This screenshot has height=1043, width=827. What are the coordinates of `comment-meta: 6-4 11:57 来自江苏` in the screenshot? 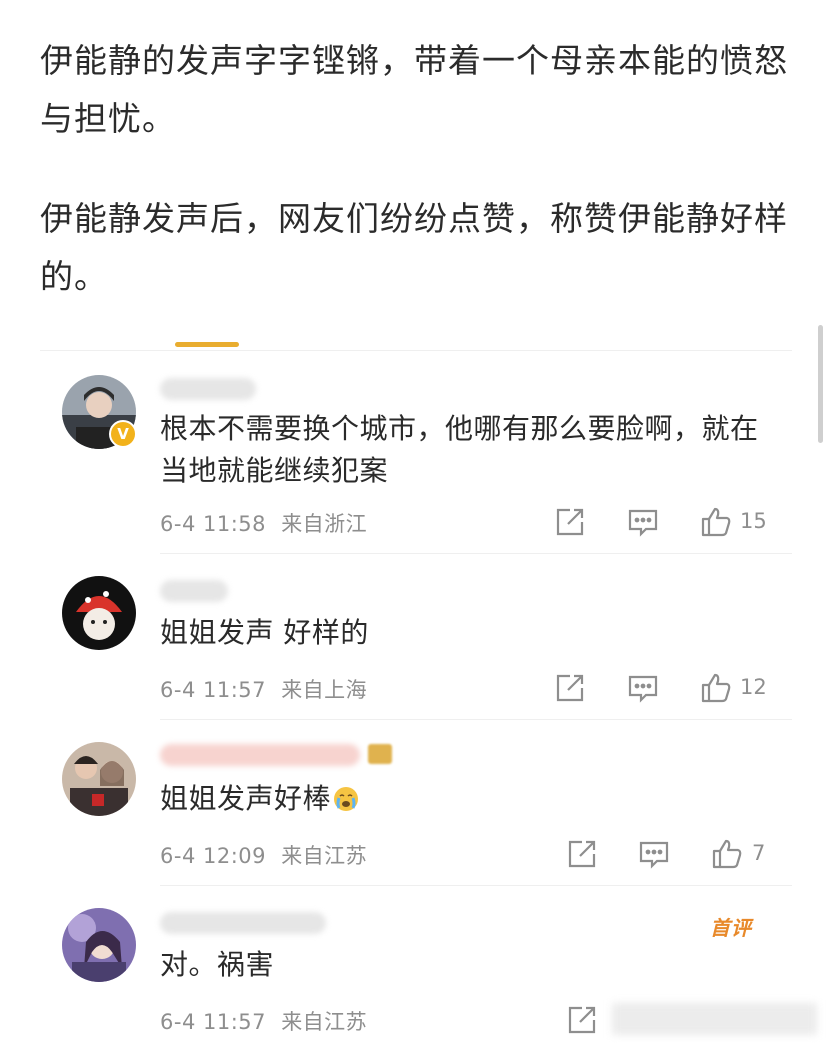 It's located at (267, 1021).